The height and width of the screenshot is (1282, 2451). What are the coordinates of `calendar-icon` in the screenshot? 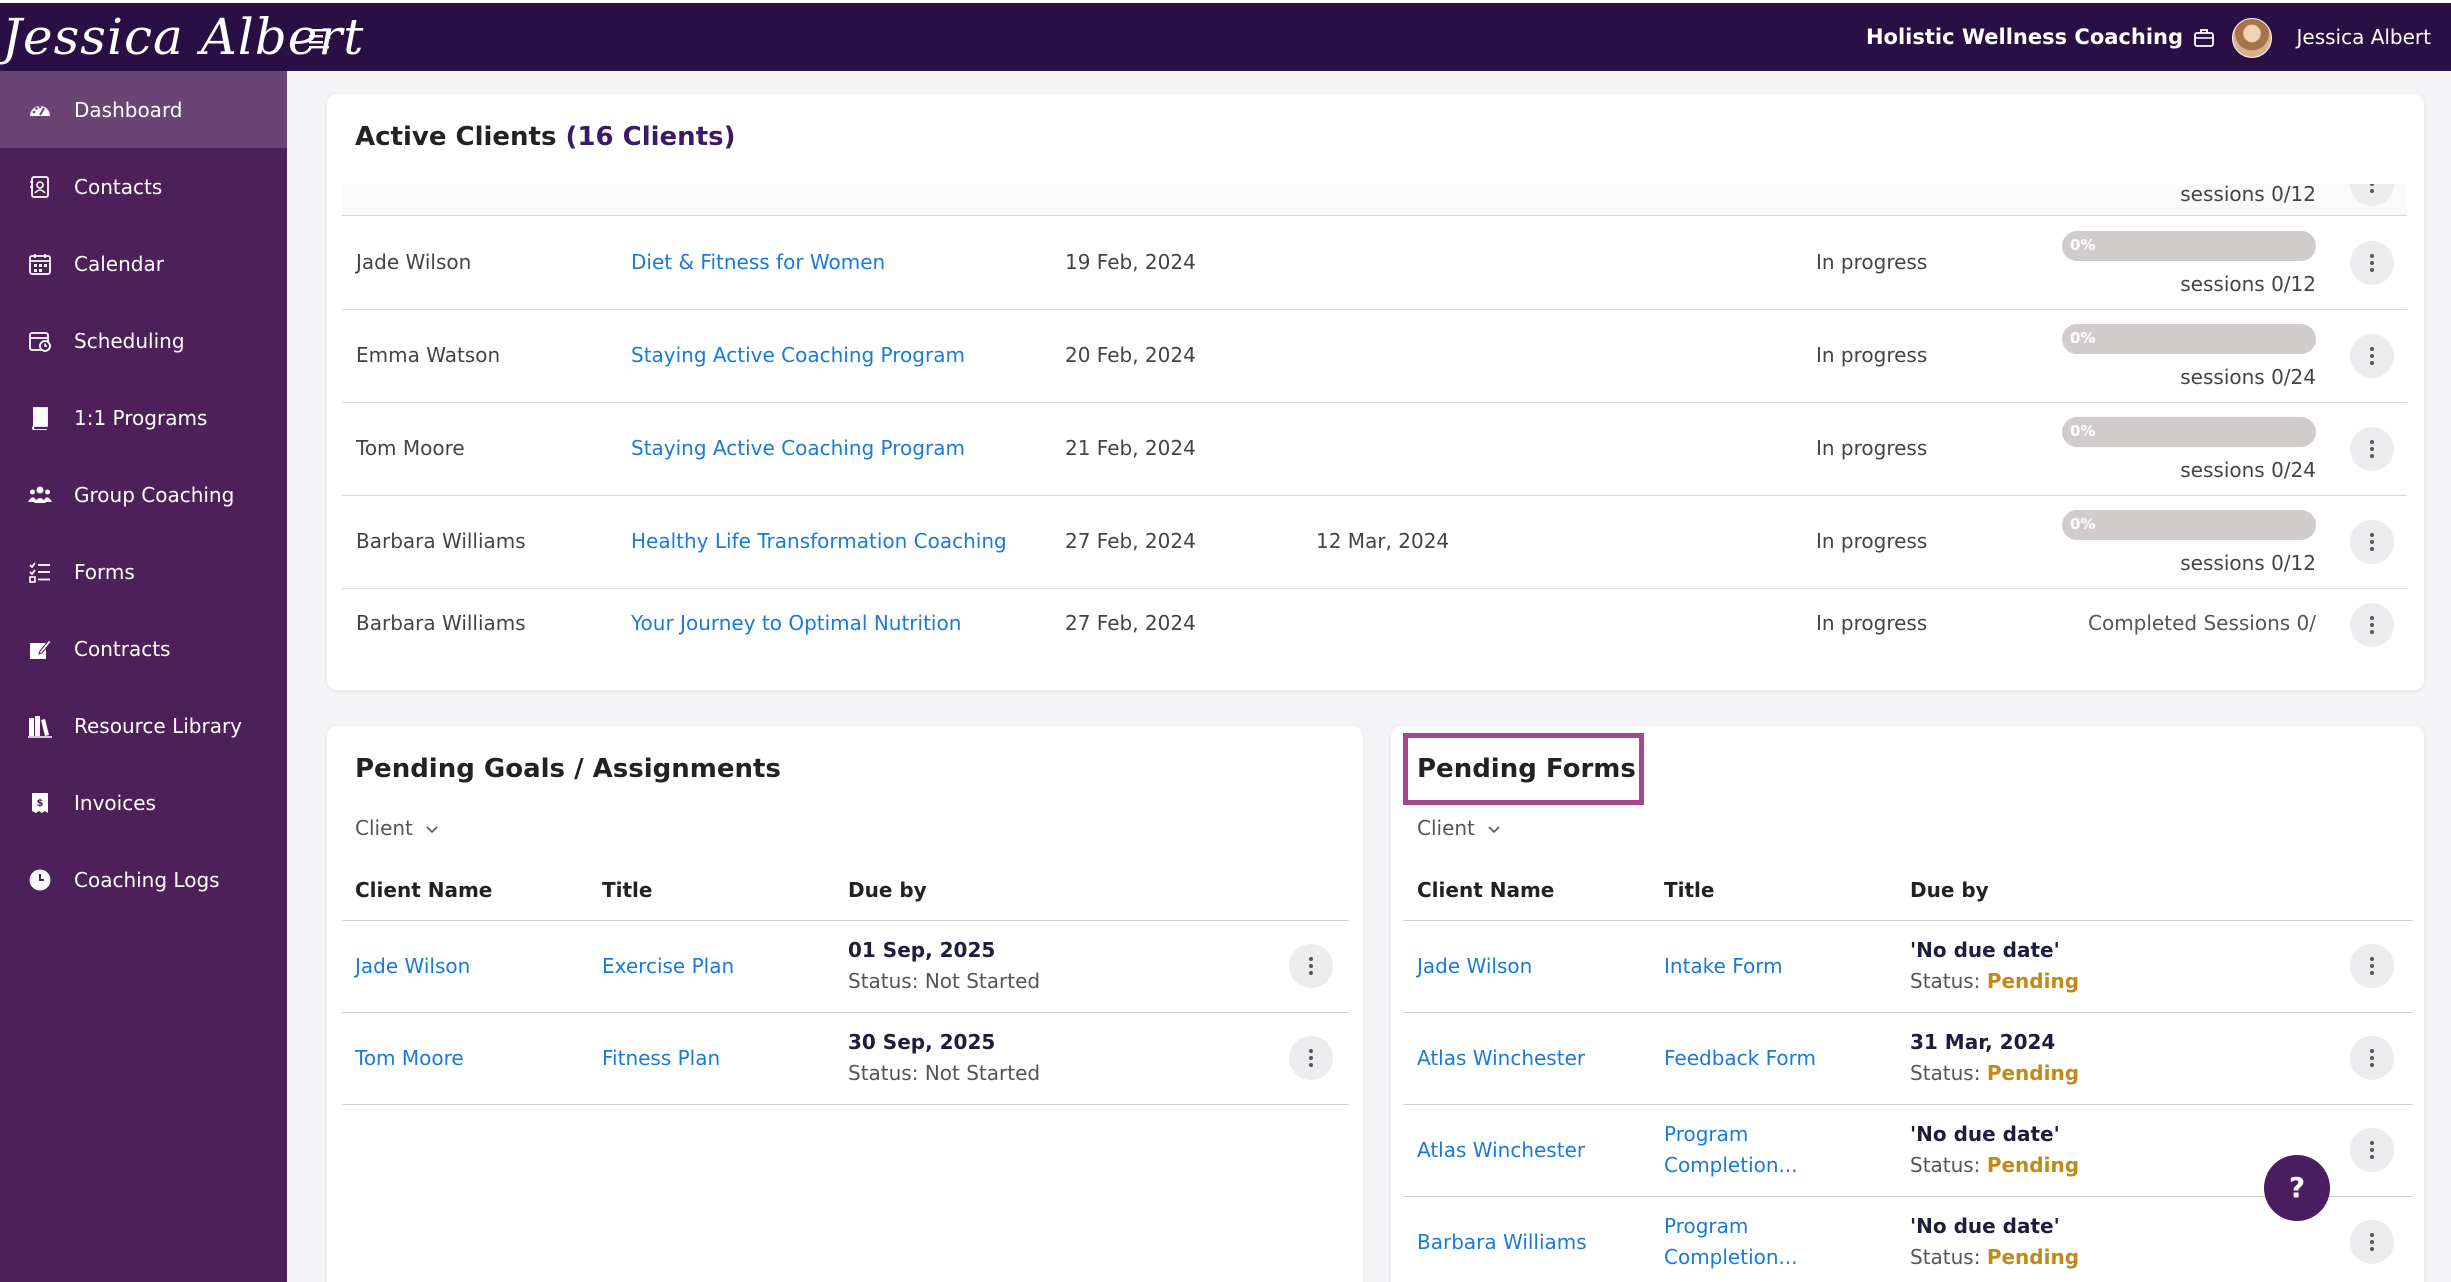 It's located at (40, 264).